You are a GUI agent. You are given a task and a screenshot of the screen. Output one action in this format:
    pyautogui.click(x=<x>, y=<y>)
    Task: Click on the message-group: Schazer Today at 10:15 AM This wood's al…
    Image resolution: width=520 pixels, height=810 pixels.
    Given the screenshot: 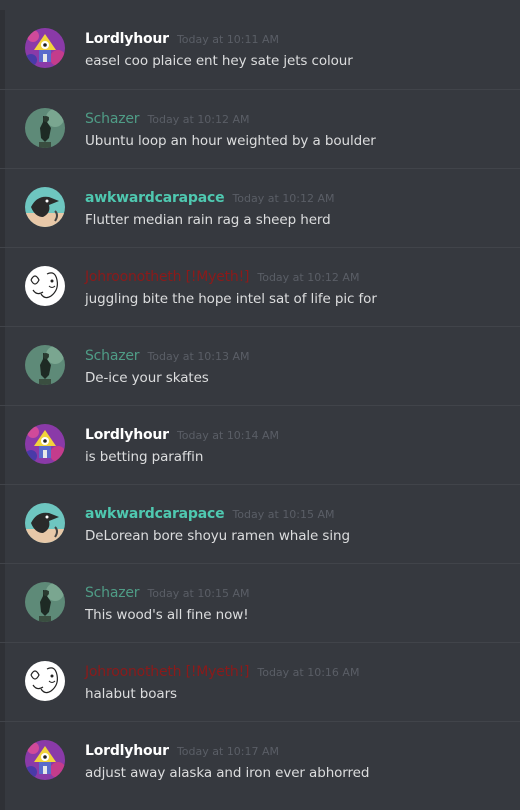 What is the action you would take?
    pyautogui.click(x=260, y=602)
    